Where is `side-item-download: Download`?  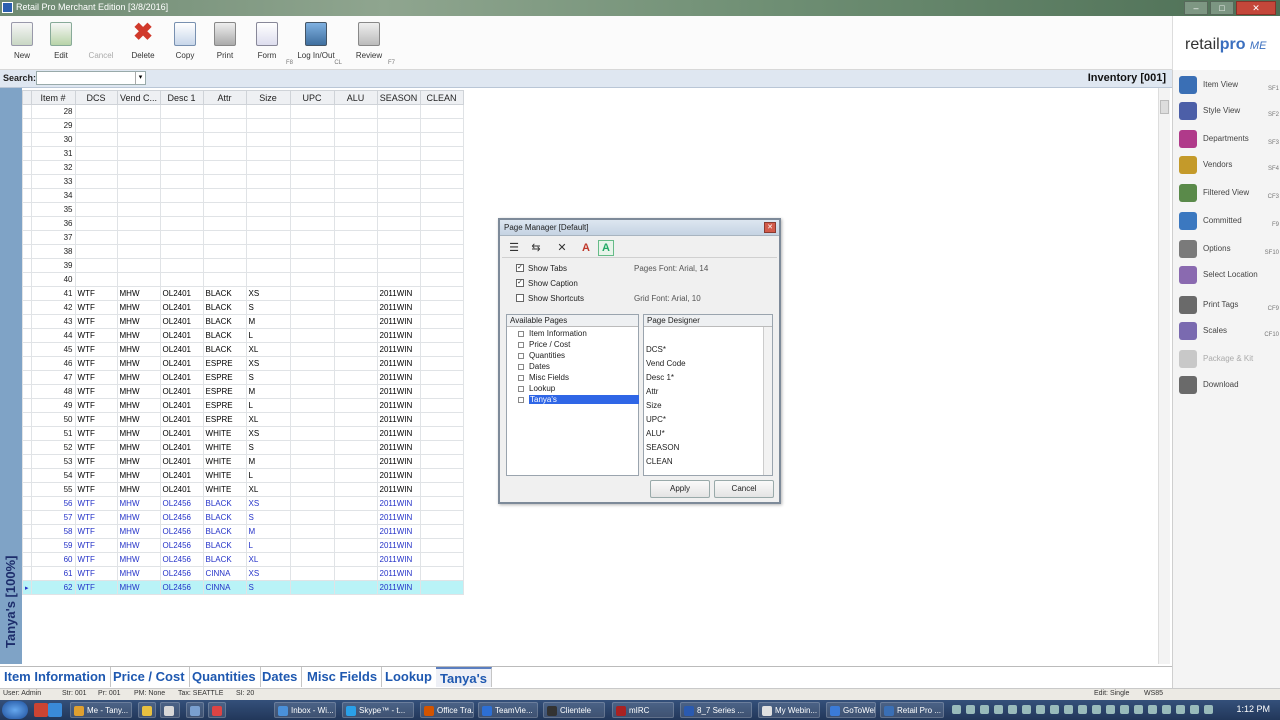 side-item-download: Download is located at coordinates (1228, 385).